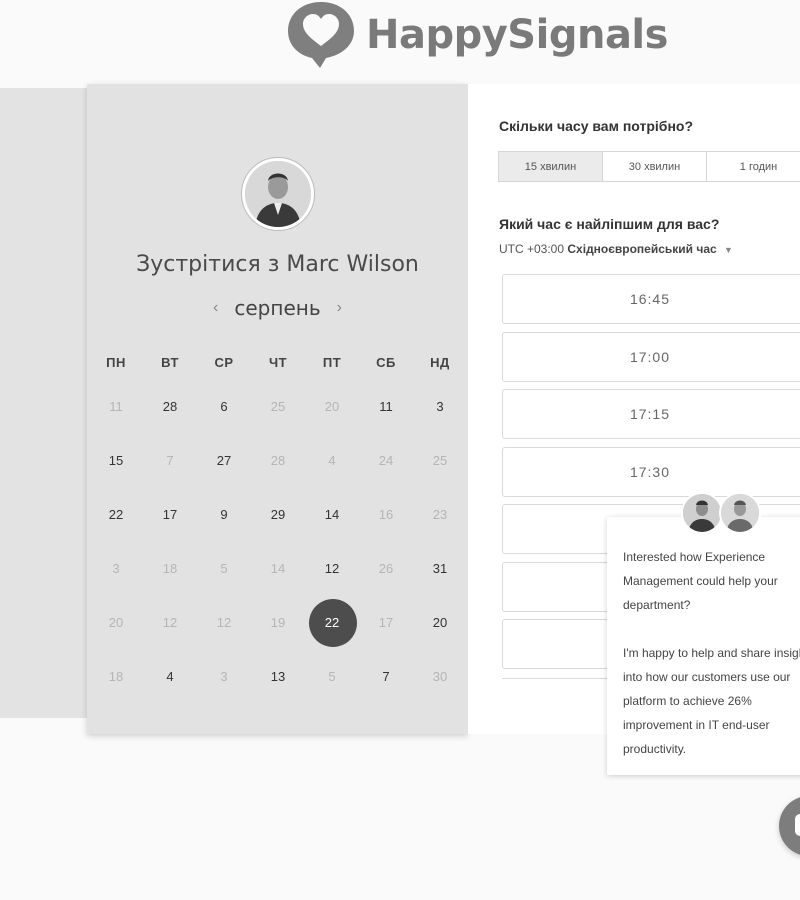 The height and width of the screenshot is (900, 800). Describe the element at coordinates (654, 166) in the screenshot. I see `duration-option: 30 хвилин` at that location.